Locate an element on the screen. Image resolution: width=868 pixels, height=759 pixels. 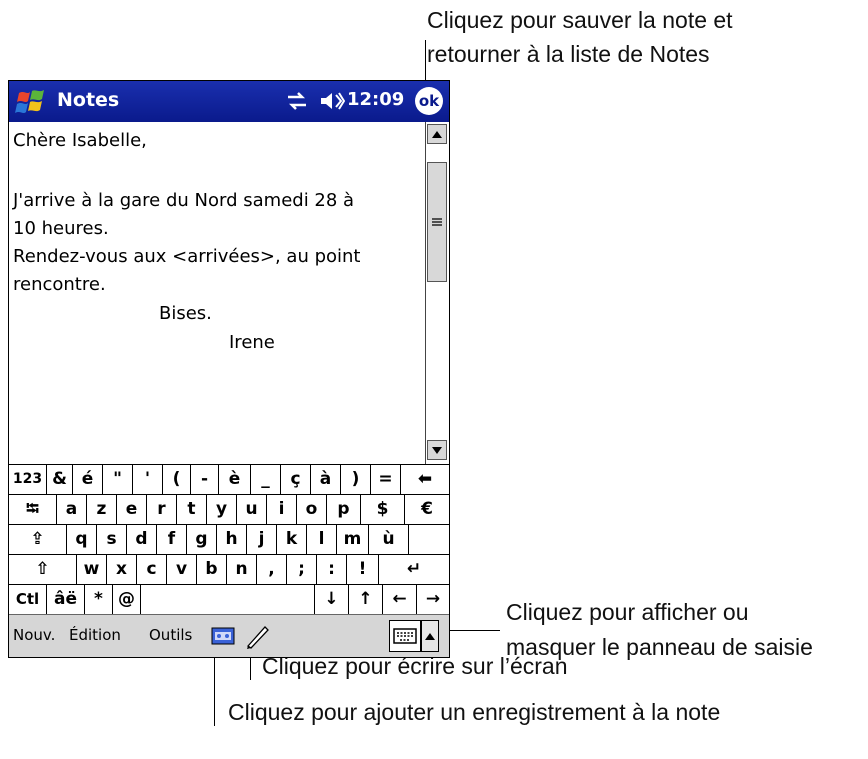
arrow-up-key: ↑ is located at coordinates (366, 599).